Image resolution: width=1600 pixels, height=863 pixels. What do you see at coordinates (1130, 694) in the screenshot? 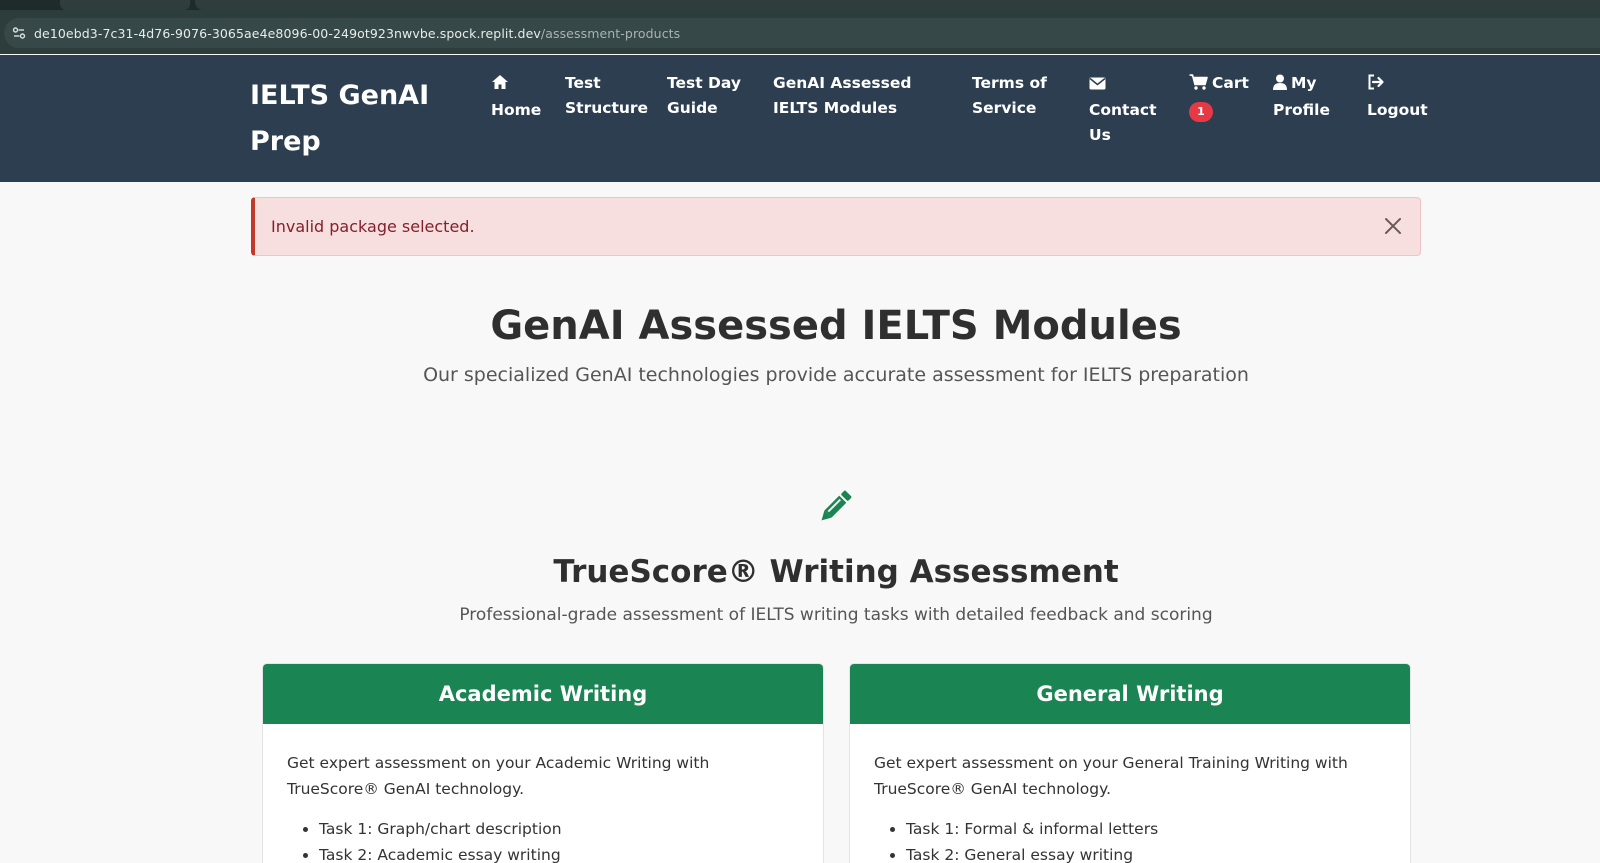
I see `card-header: General Writing` at bounding box center [1130, 694].